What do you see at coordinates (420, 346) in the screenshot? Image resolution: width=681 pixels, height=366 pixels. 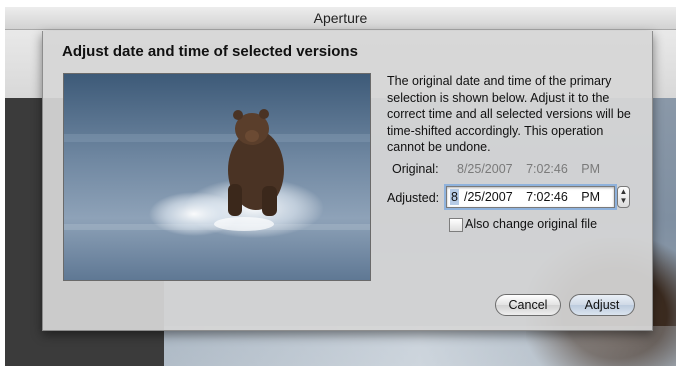 I see `viewer-water` at bounding box center [420, 346].